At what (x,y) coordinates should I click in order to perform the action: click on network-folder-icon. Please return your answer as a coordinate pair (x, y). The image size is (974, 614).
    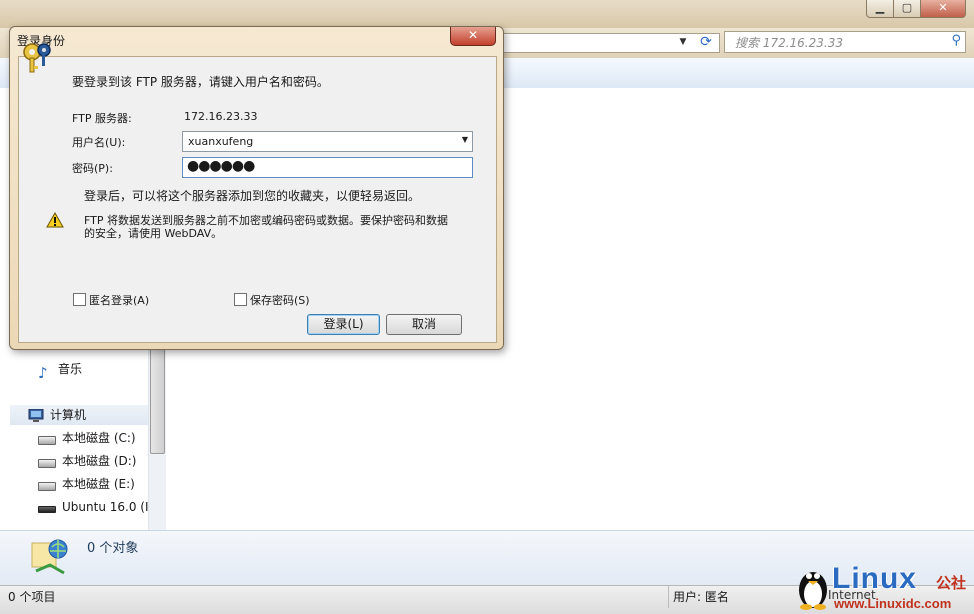
    Looking at the image, I should click on (49, 557).